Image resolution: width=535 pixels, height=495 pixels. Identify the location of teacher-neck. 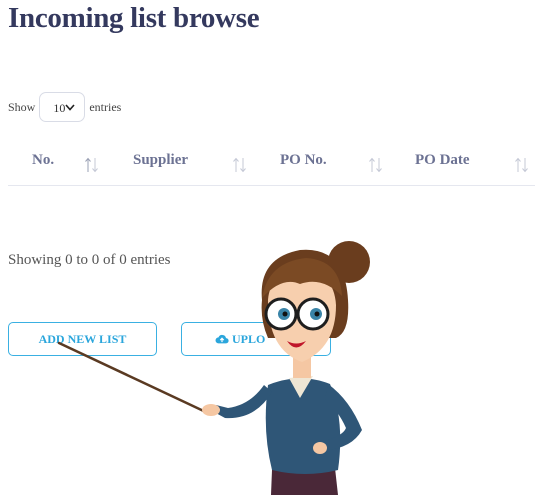
(302, 367).